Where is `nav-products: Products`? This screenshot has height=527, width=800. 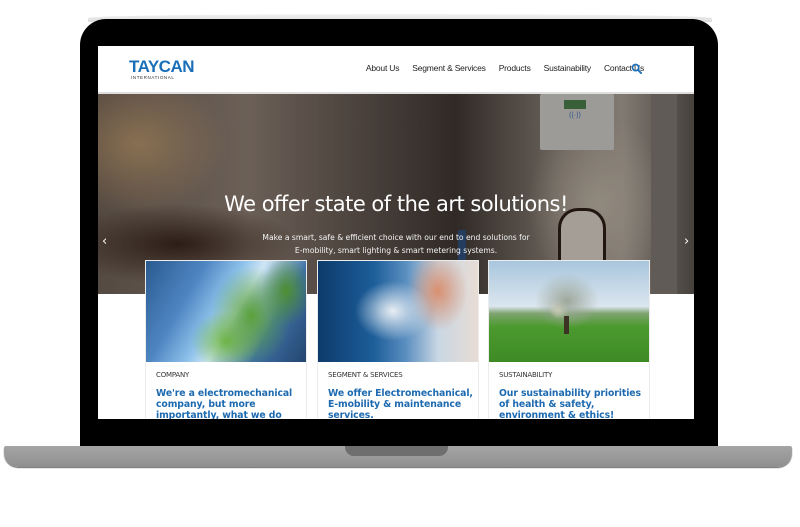
nav-products: Products is located at coordinates (515, 68).